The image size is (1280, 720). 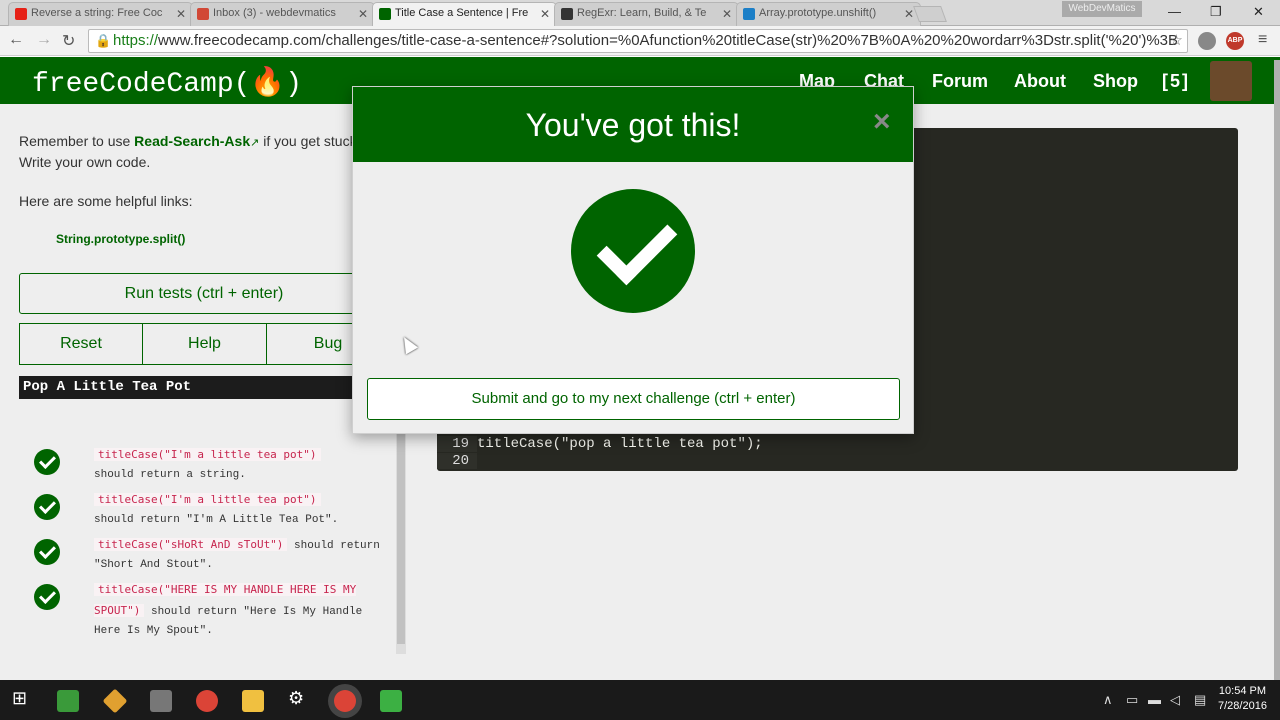 I want to click on bookmark-star-icon: ☆, so click(x=1176, y=41).